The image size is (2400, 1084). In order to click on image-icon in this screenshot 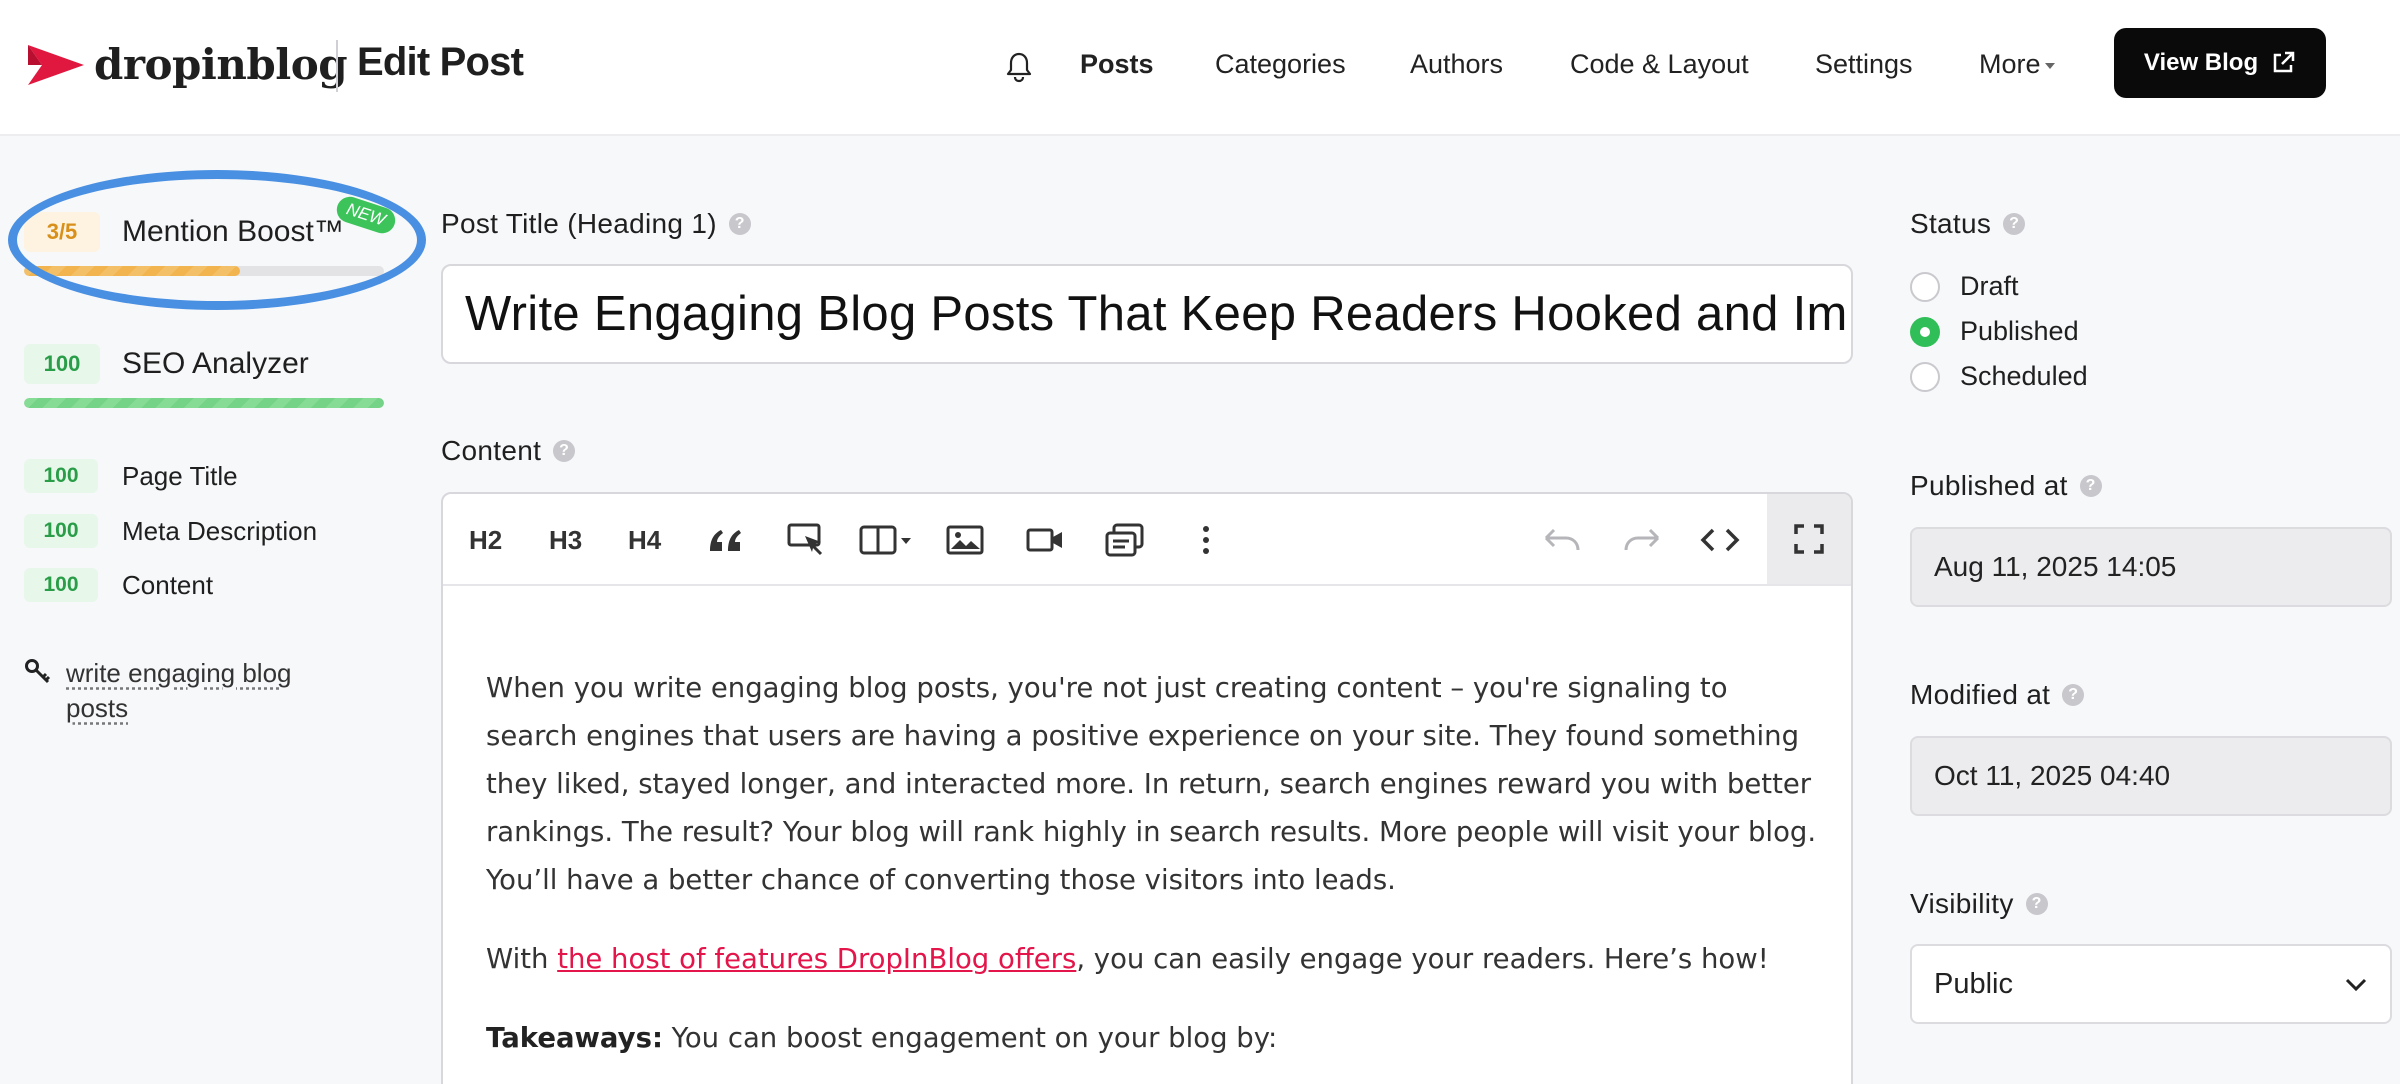, I will do `click(965, 540)`.